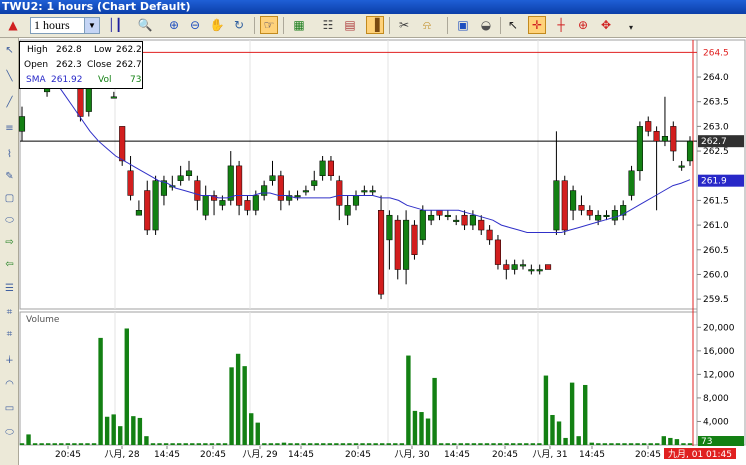 The height and width of the screenshot is (465, 746). I want to click on volume-last-label: 73, so click(706, 442).